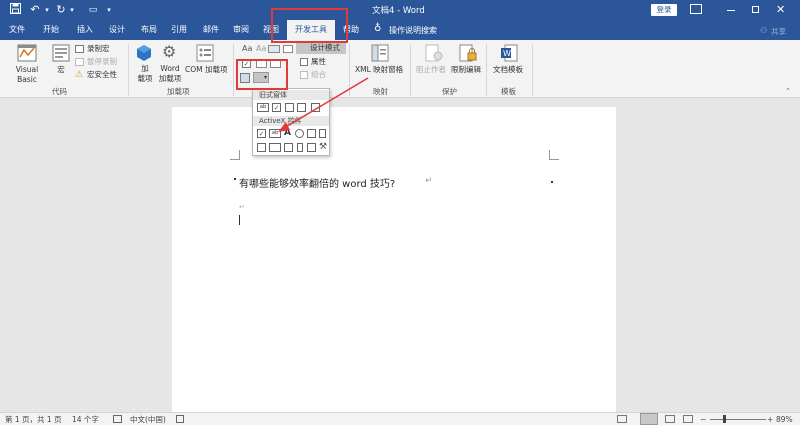 This screenshot has width=800, height=425. I want to click on tab-layout: 布局, so click(149, 30).